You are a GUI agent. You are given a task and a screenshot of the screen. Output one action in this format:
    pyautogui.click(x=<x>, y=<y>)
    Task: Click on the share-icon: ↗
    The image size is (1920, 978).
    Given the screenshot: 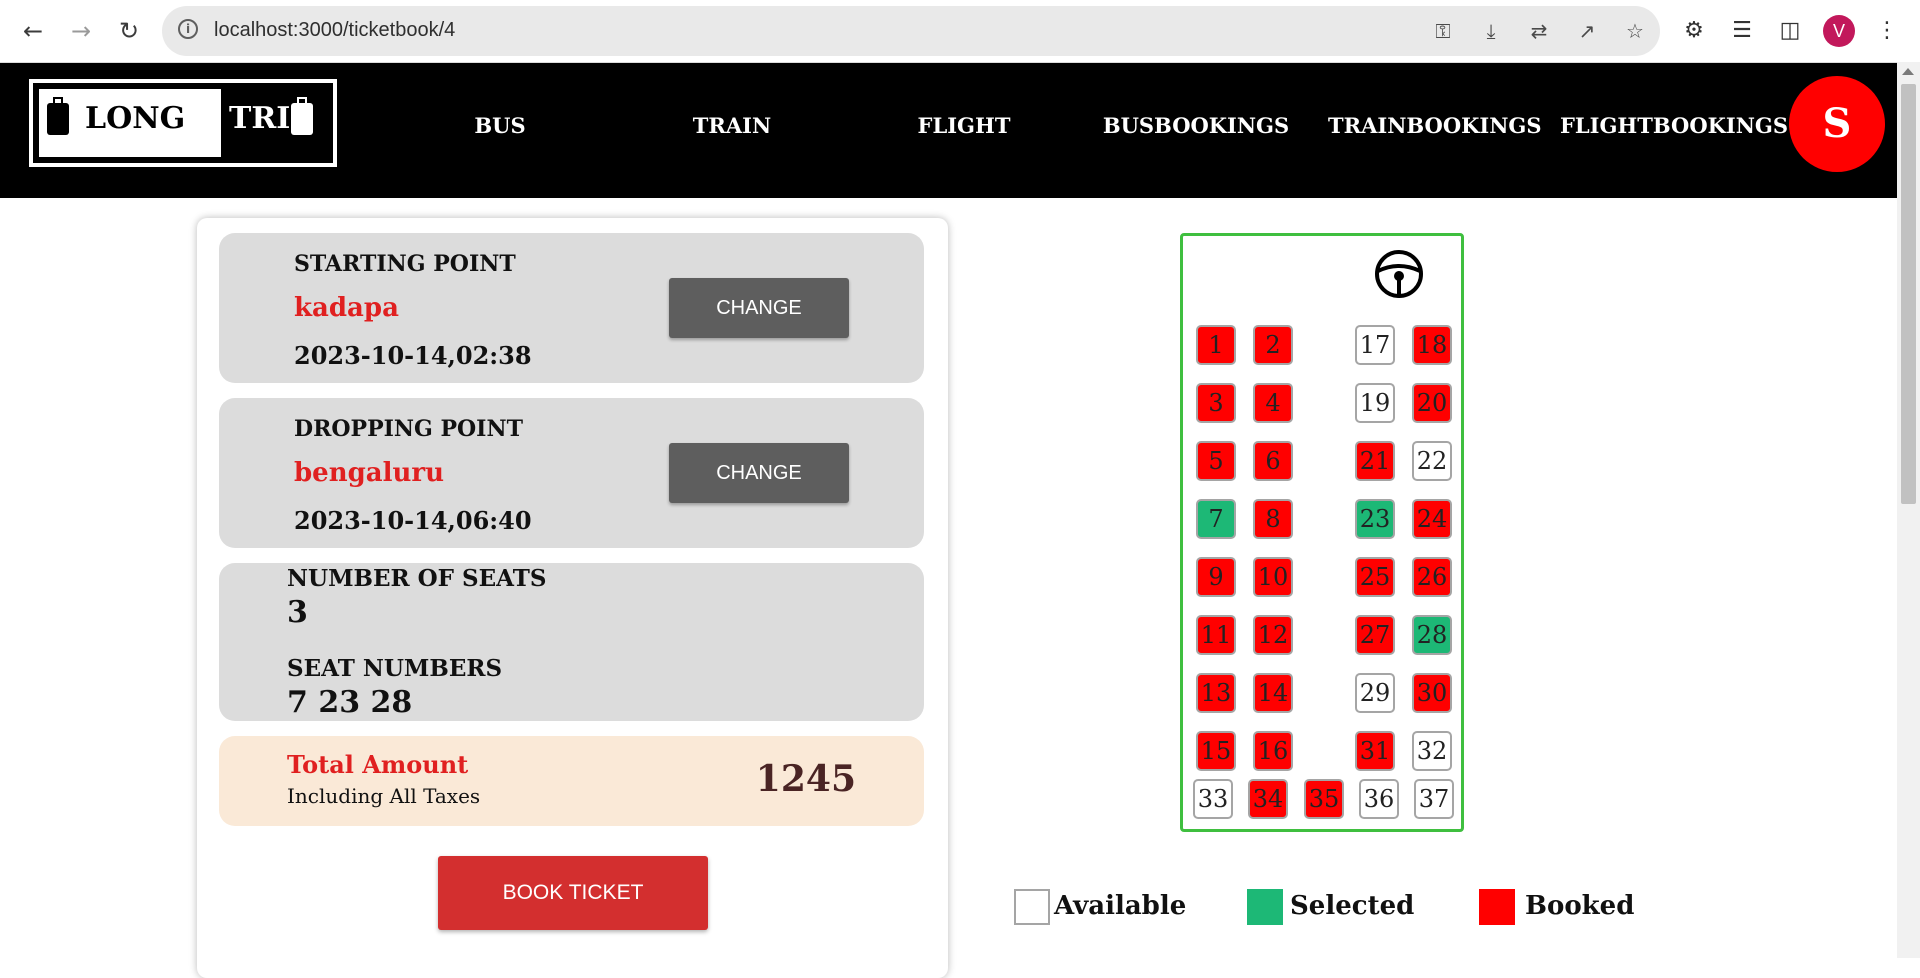 What is the action you would take?
    pyautogui.click(x=1587, y=31)
    